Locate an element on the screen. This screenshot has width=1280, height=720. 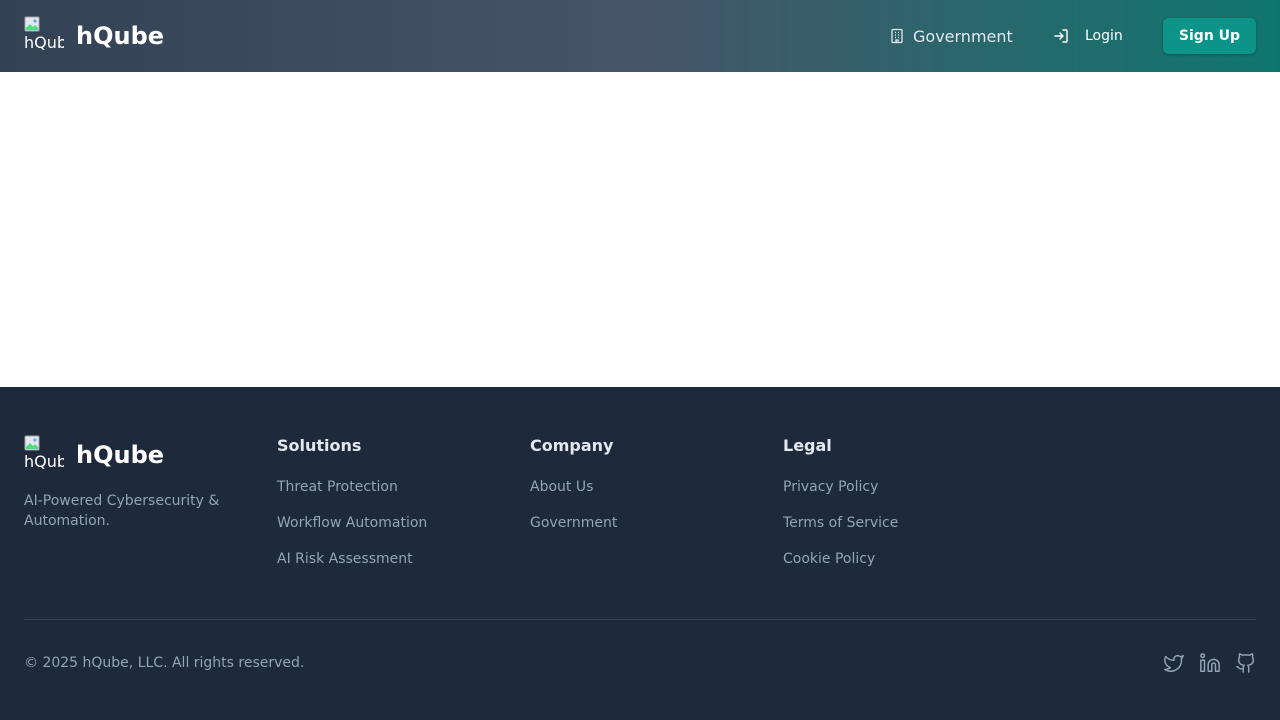
footer-logo-image: hQube is located at coordinates (44, 455).